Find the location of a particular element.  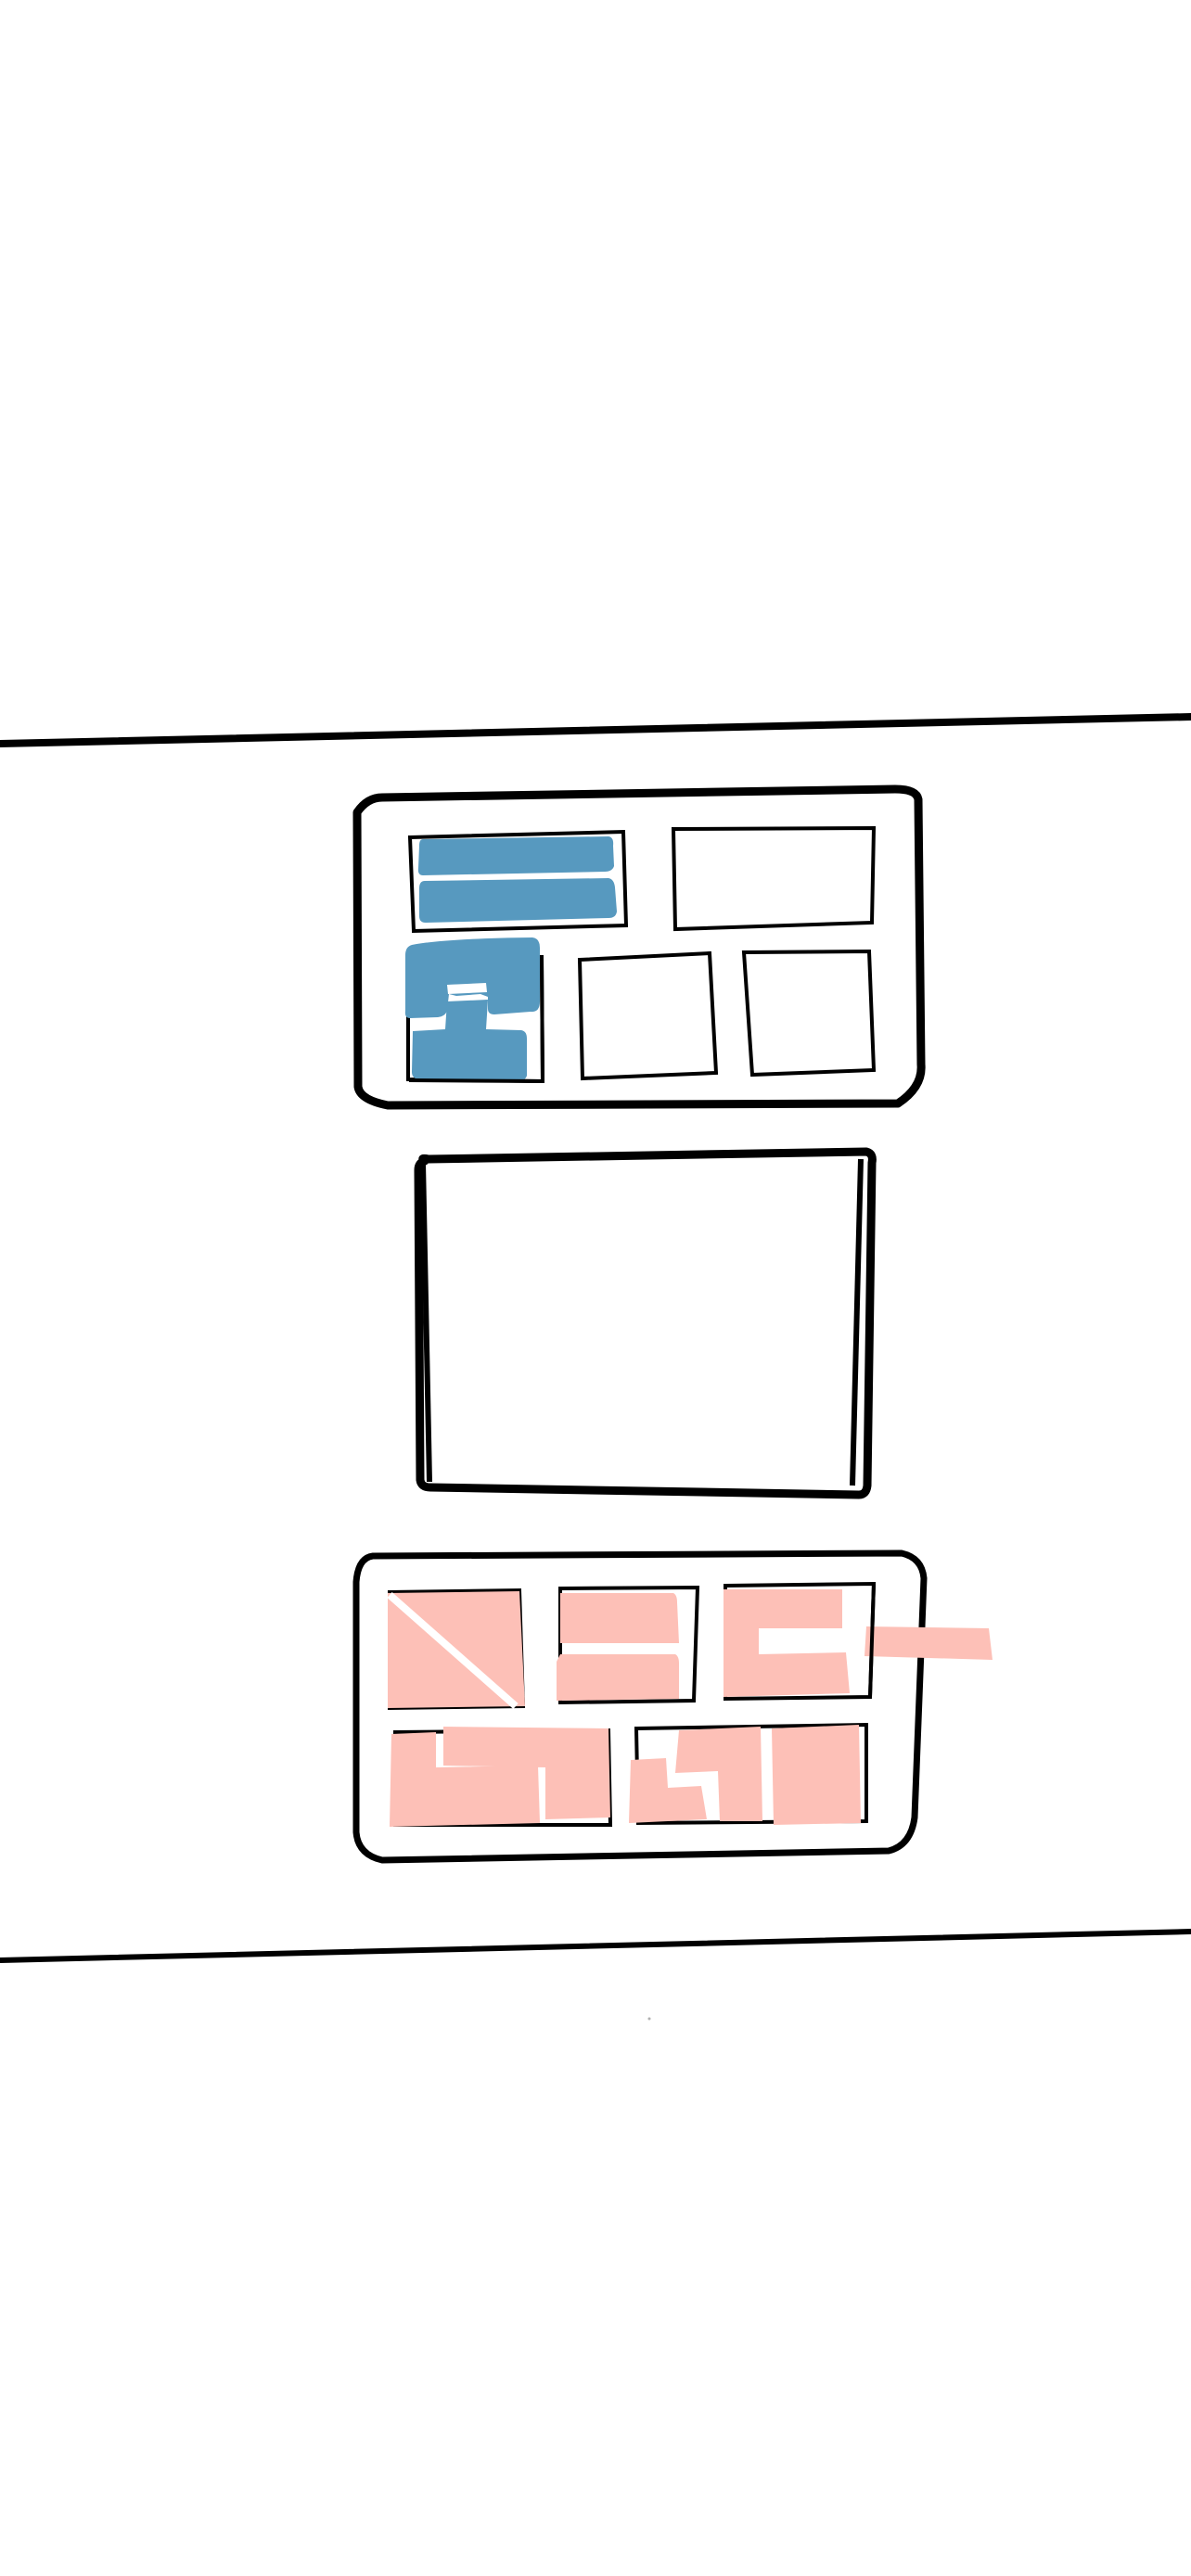

frame-pink is located at coordinates (672, 1706).